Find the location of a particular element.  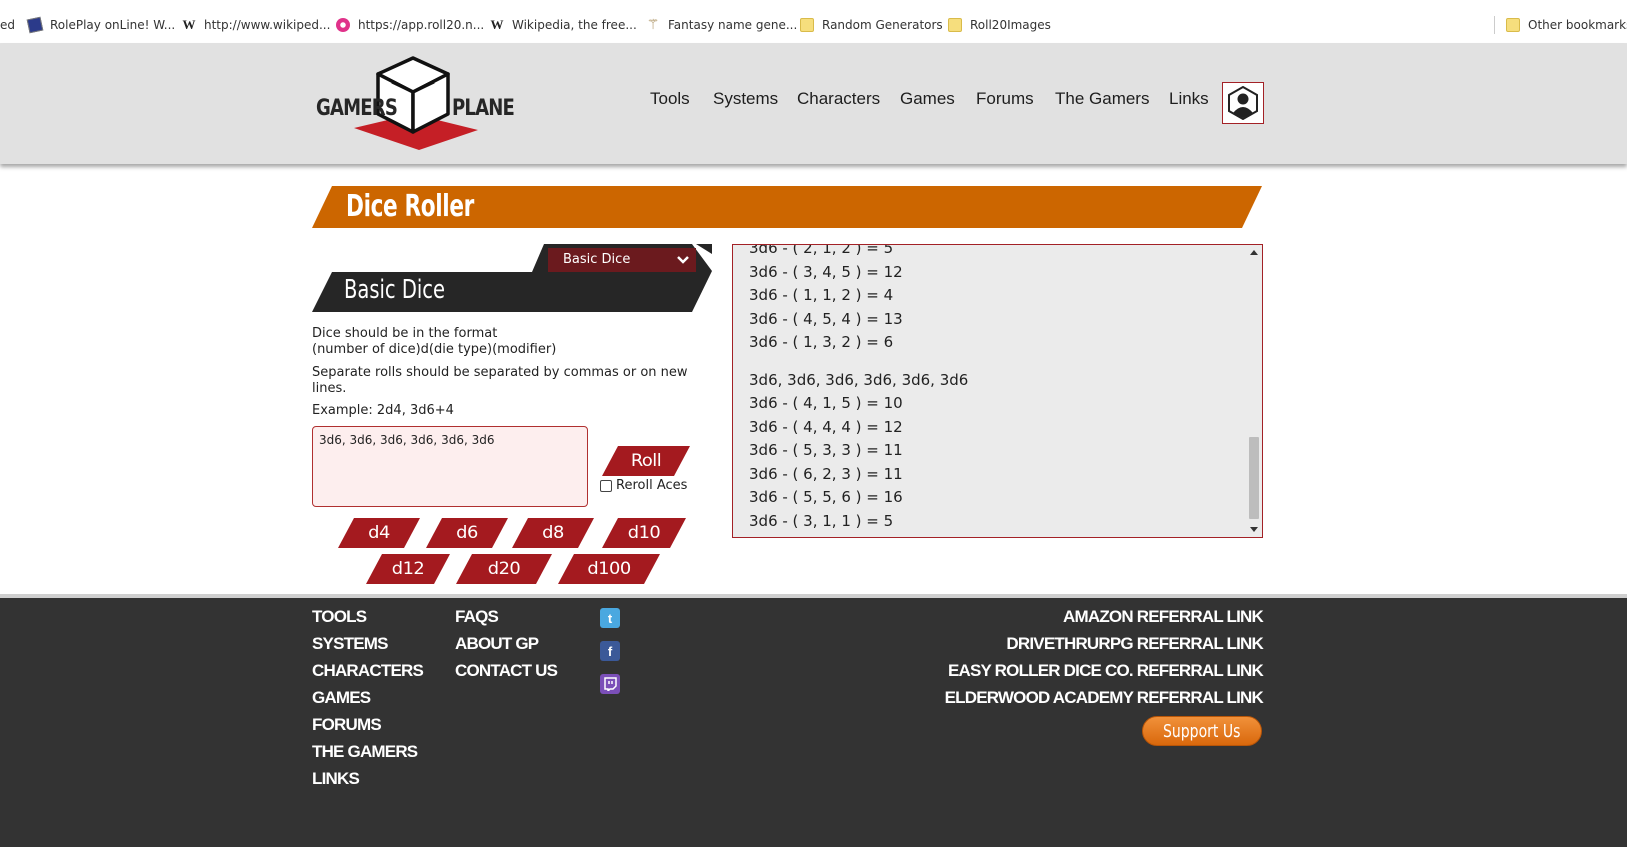

result-group-gap is located at coordinates (858, 362).